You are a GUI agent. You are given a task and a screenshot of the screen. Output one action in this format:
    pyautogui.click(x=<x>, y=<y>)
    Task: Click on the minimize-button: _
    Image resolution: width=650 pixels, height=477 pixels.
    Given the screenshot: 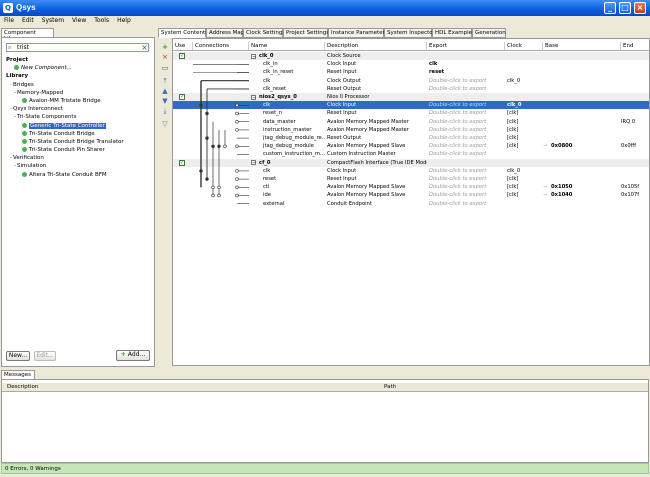 What is the action you would take?
    pyautogui.click(x=610, y=8)
    